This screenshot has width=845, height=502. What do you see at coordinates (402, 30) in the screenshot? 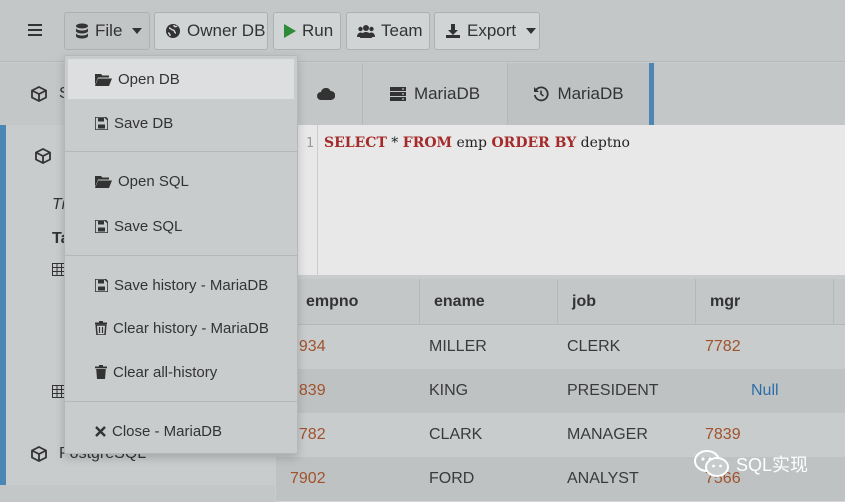
I see `team-label: Team` at bounding box center [402, 30].